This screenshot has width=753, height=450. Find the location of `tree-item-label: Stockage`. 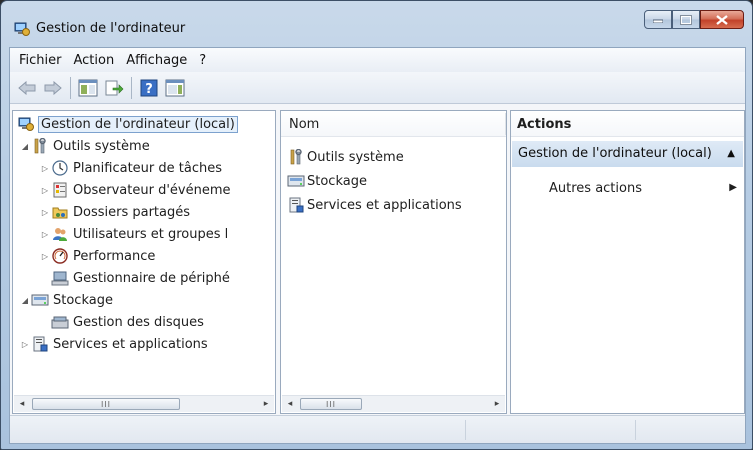

tree-item-label: Stockage is located at coordinates (83, 300).